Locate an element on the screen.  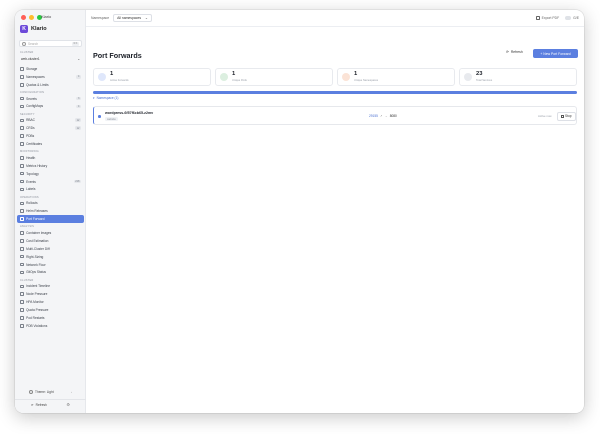
cluster-value: web-cluster1 is located at coordinates (30, 59).